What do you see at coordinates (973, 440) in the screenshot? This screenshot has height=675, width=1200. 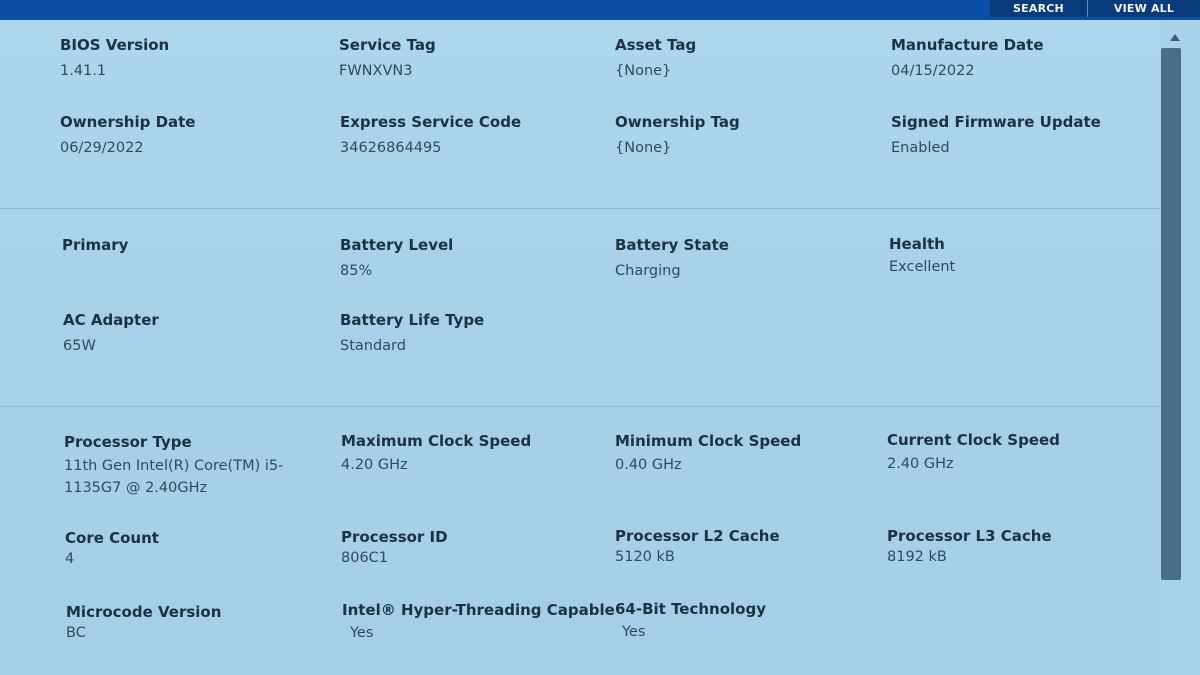 I see `field-label: Current Clock Speed` at bounding box center [973, 440].